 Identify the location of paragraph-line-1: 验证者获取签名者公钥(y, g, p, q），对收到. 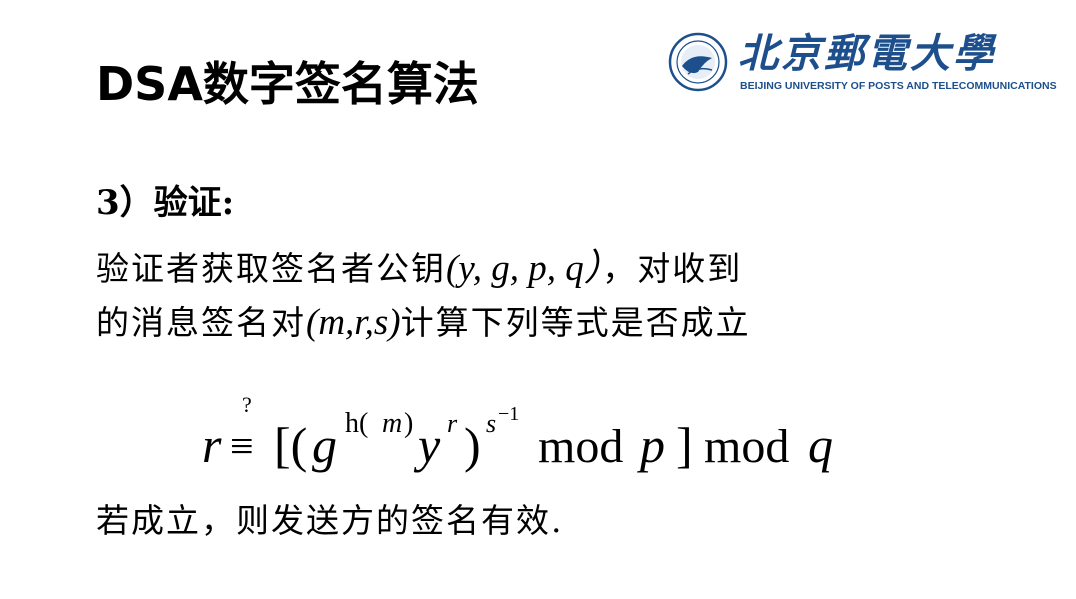
(419, 269).